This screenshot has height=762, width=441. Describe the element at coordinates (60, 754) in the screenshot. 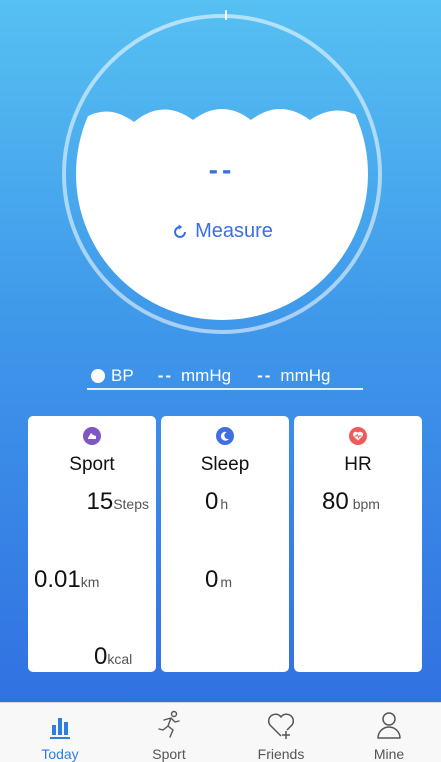

I see `tab-today-label: Today` at that location.